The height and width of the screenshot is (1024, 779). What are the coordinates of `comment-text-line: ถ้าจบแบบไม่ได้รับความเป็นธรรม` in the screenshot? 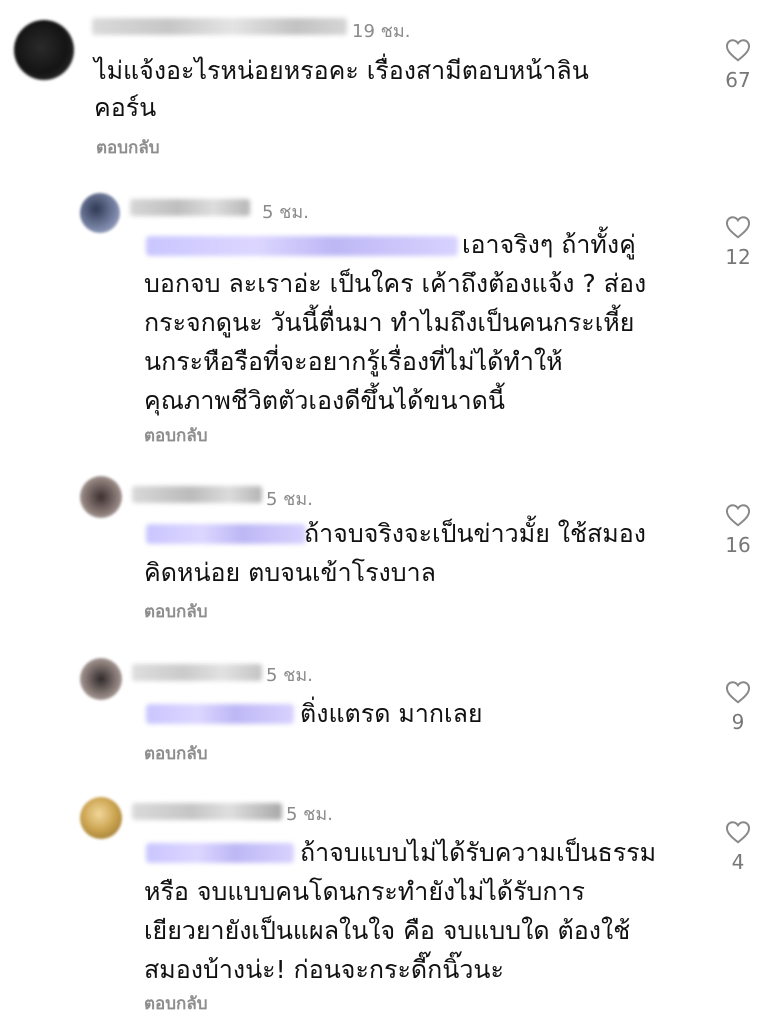 It's located at (478, 852).